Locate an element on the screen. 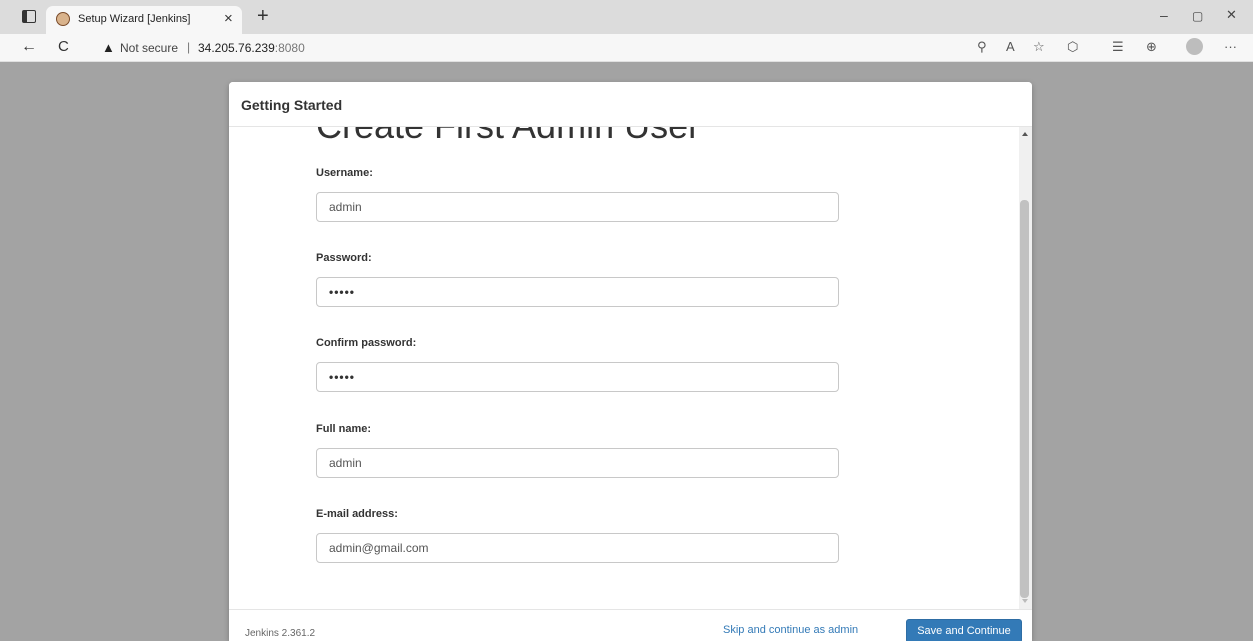  tab-title: Setup Wizard [Jenkins] is located at coordinates (134, 19).